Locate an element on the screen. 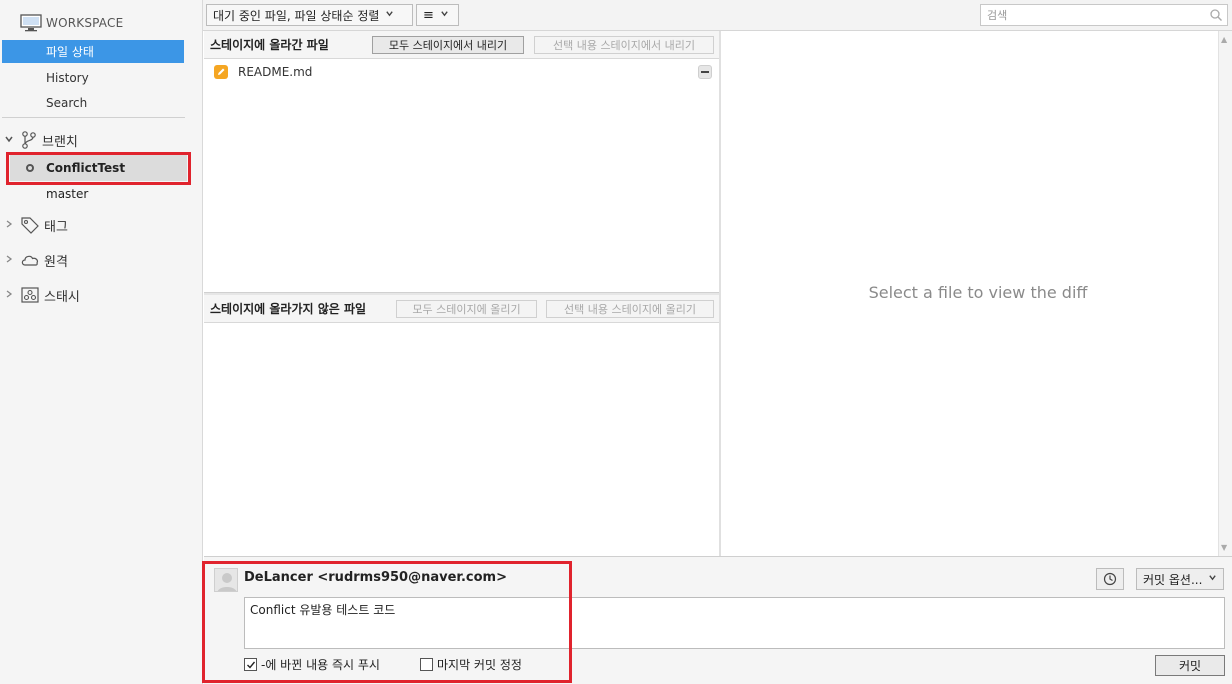 The image size is (1232, 684). button-label: 선택 내용 스테이지에서 내리기 is located at coordinates (624, 45).